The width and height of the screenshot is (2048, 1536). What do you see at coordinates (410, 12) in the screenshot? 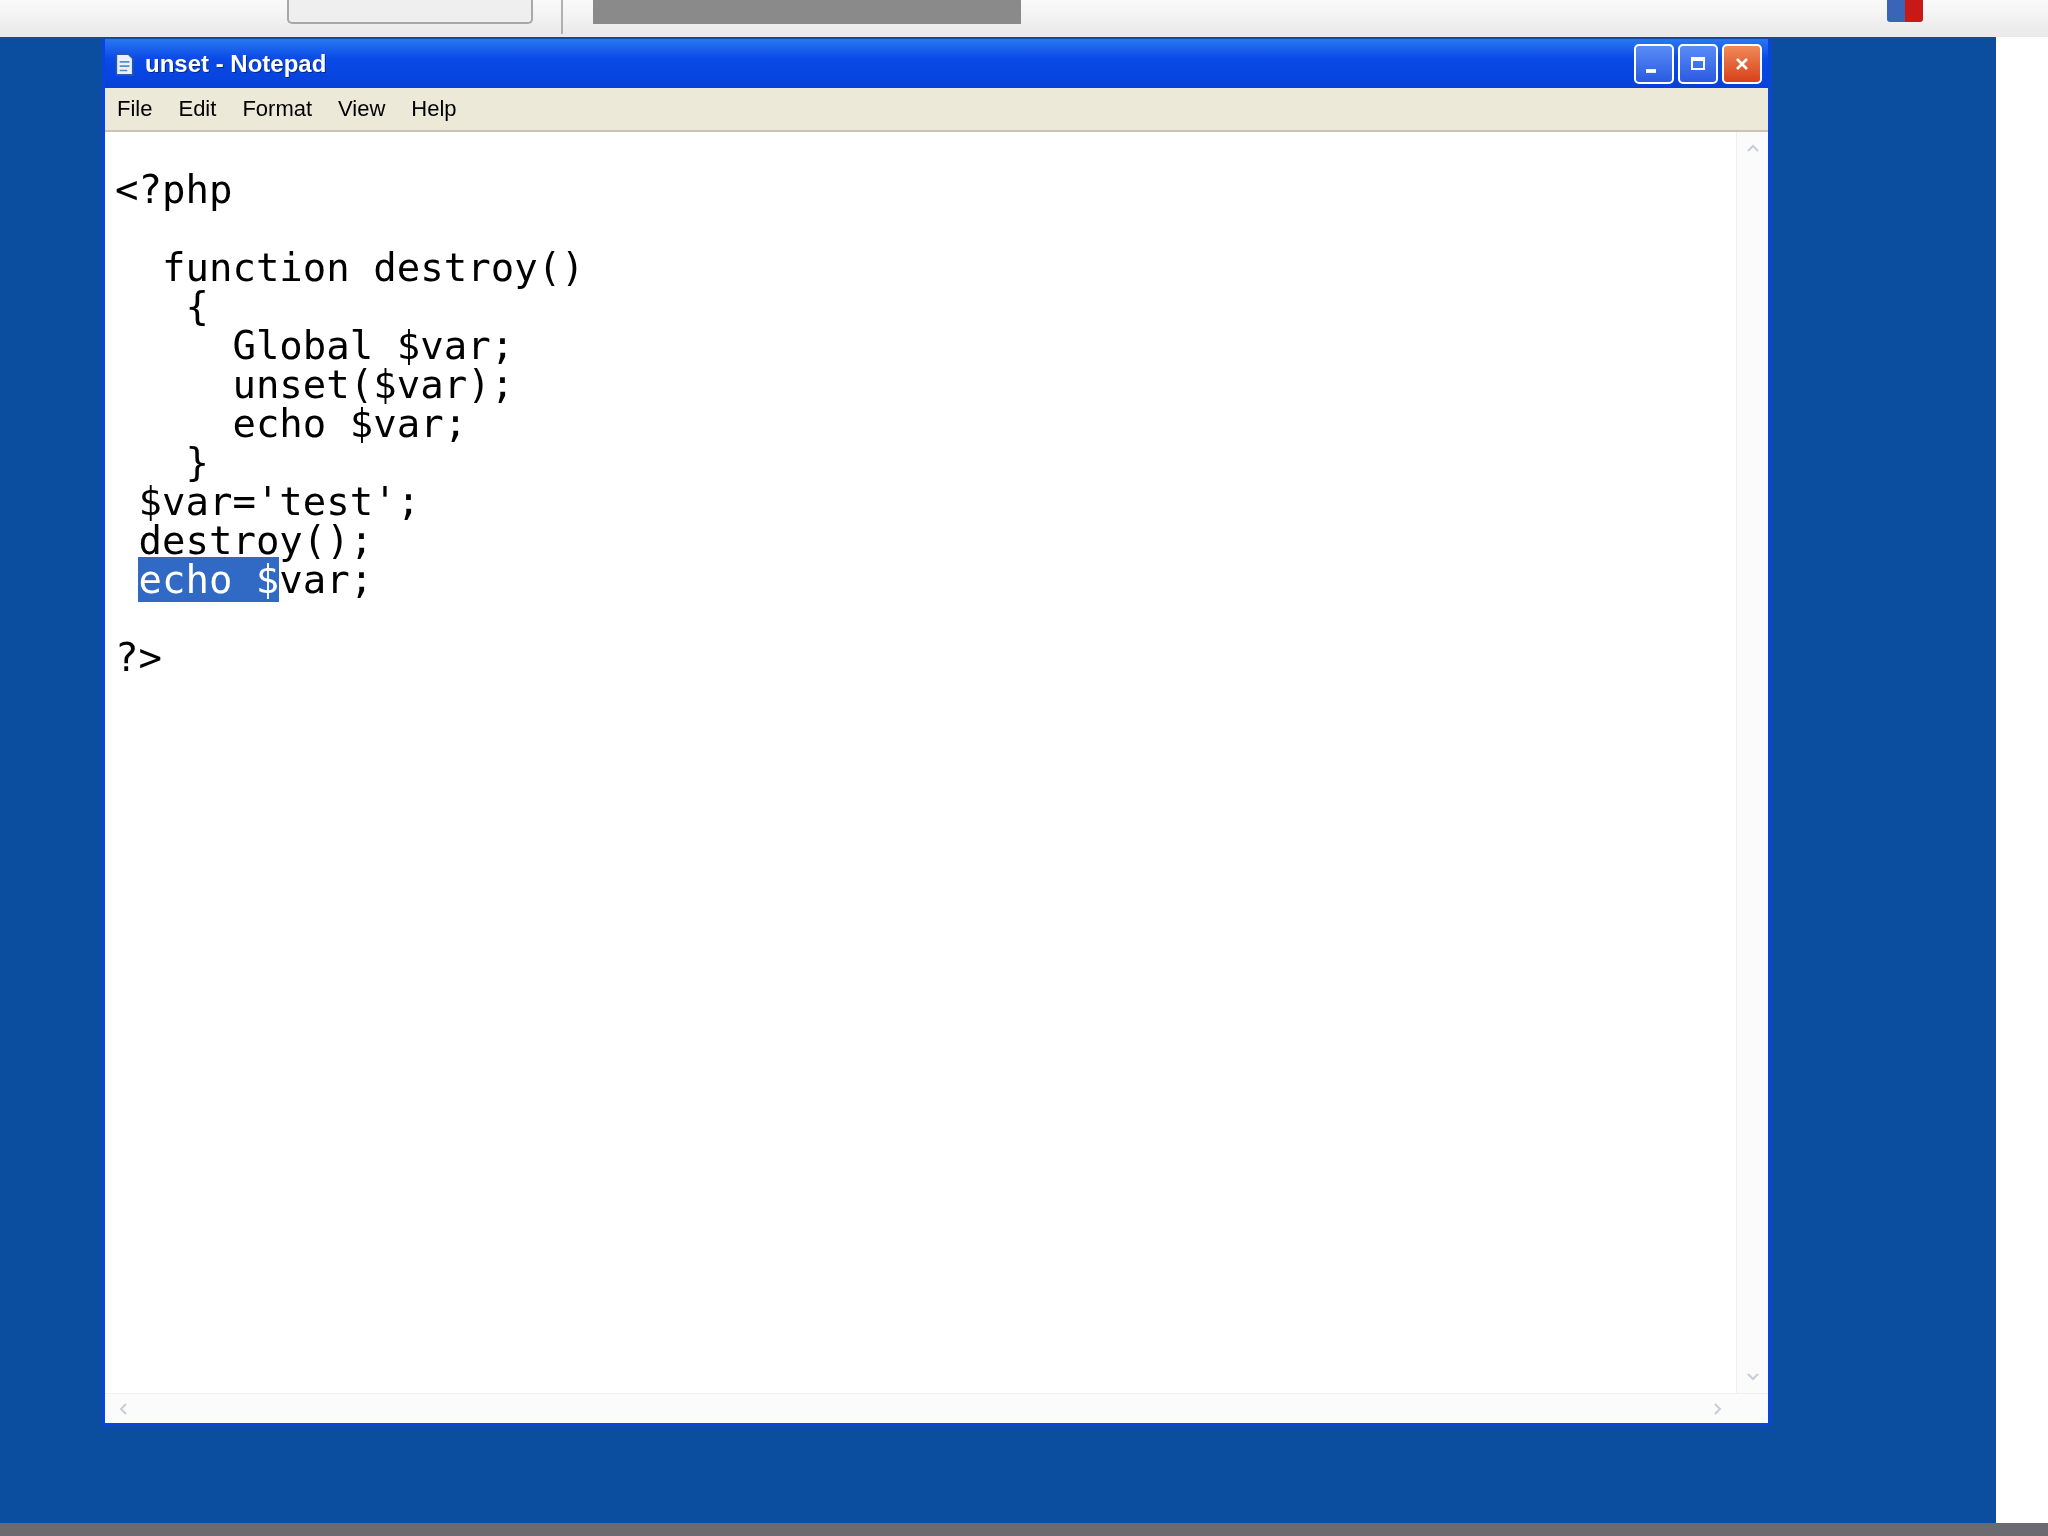
I see `toolbar-button` at bounding box center [410, 12].